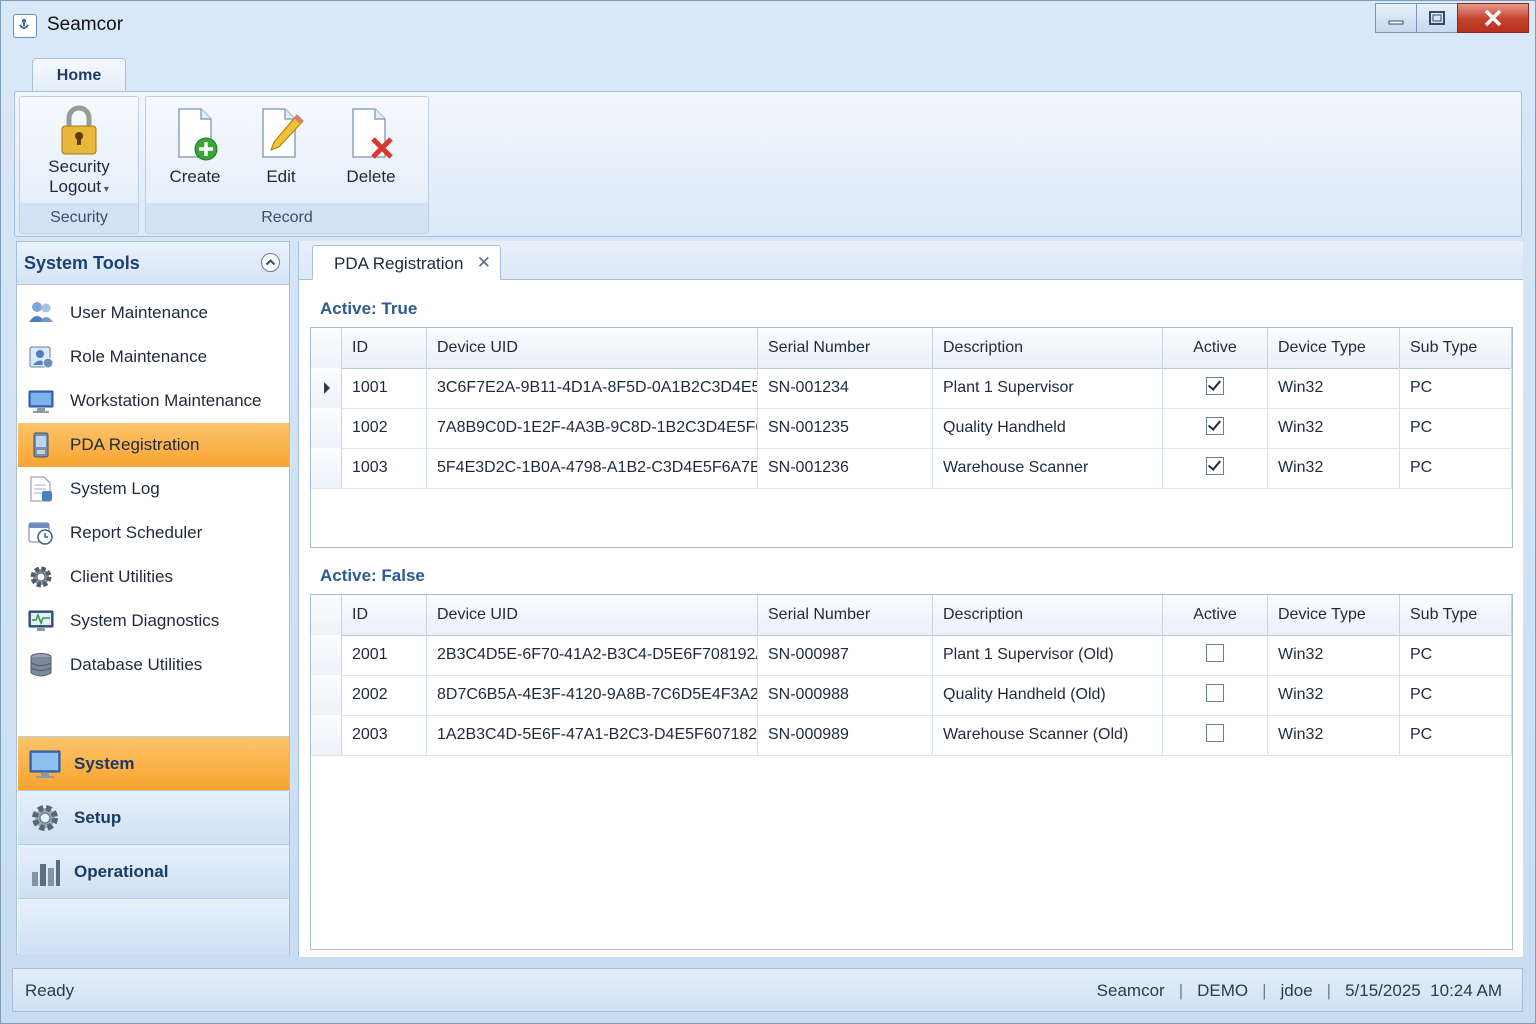 This screenshot has width=1536, height=1024. Describe the element at coordinates (592, 388) in the screenshot. I see `cell-uid: 3C6F7E2A-9B11-4D1A-8F5D-0A1B2C3D4E5F` at that location.